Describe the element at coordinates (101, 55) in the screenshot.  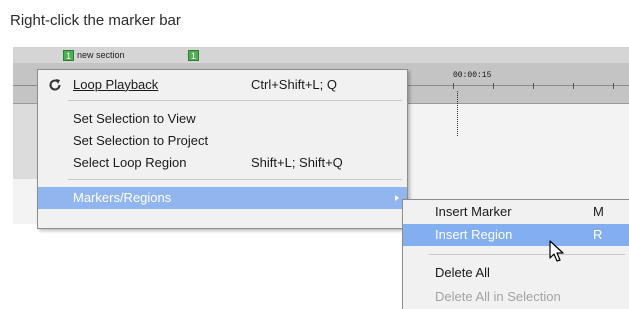
I see `marker-label: new section` at that location.